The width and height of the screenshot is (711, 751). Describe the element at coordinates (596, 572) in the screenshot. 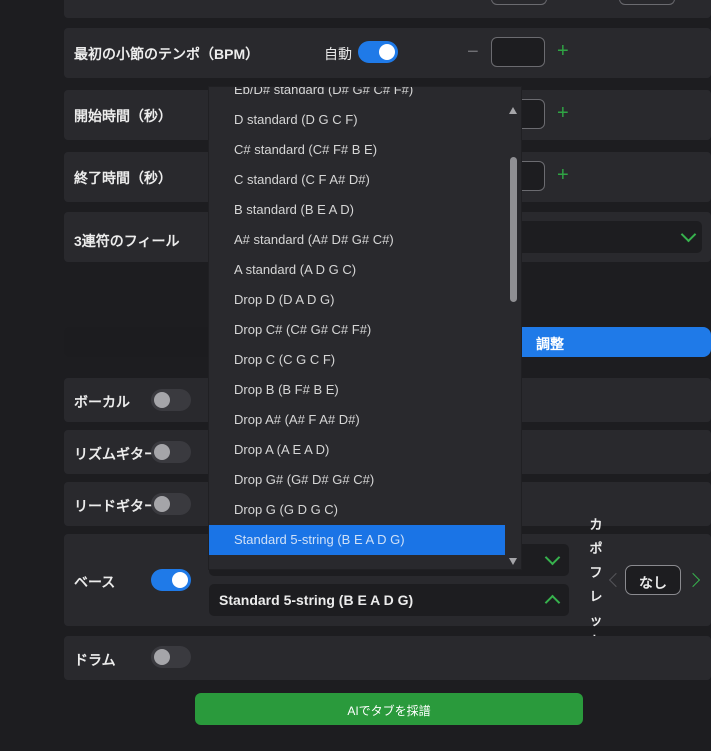

I see `capo-char: フ` at that location.